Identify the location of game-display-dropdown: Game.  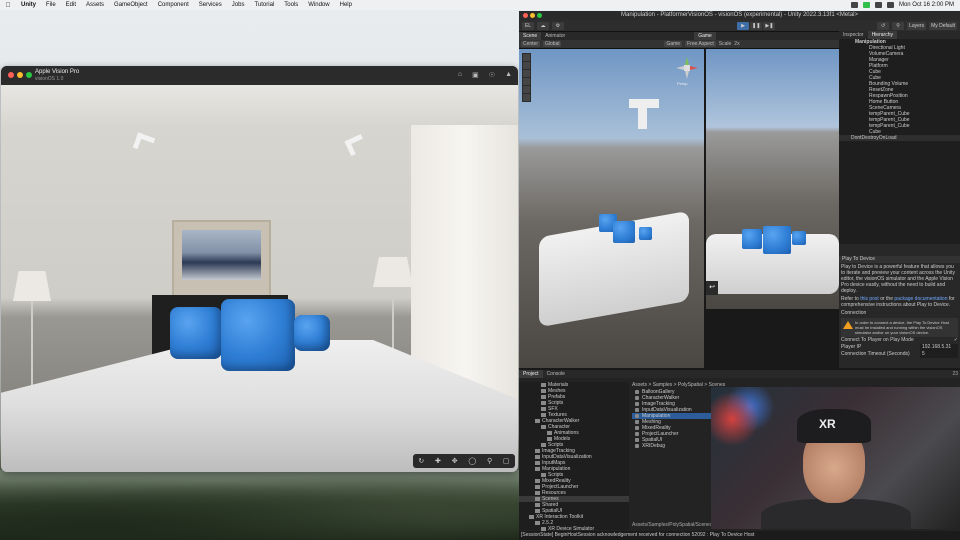
(673, 44).